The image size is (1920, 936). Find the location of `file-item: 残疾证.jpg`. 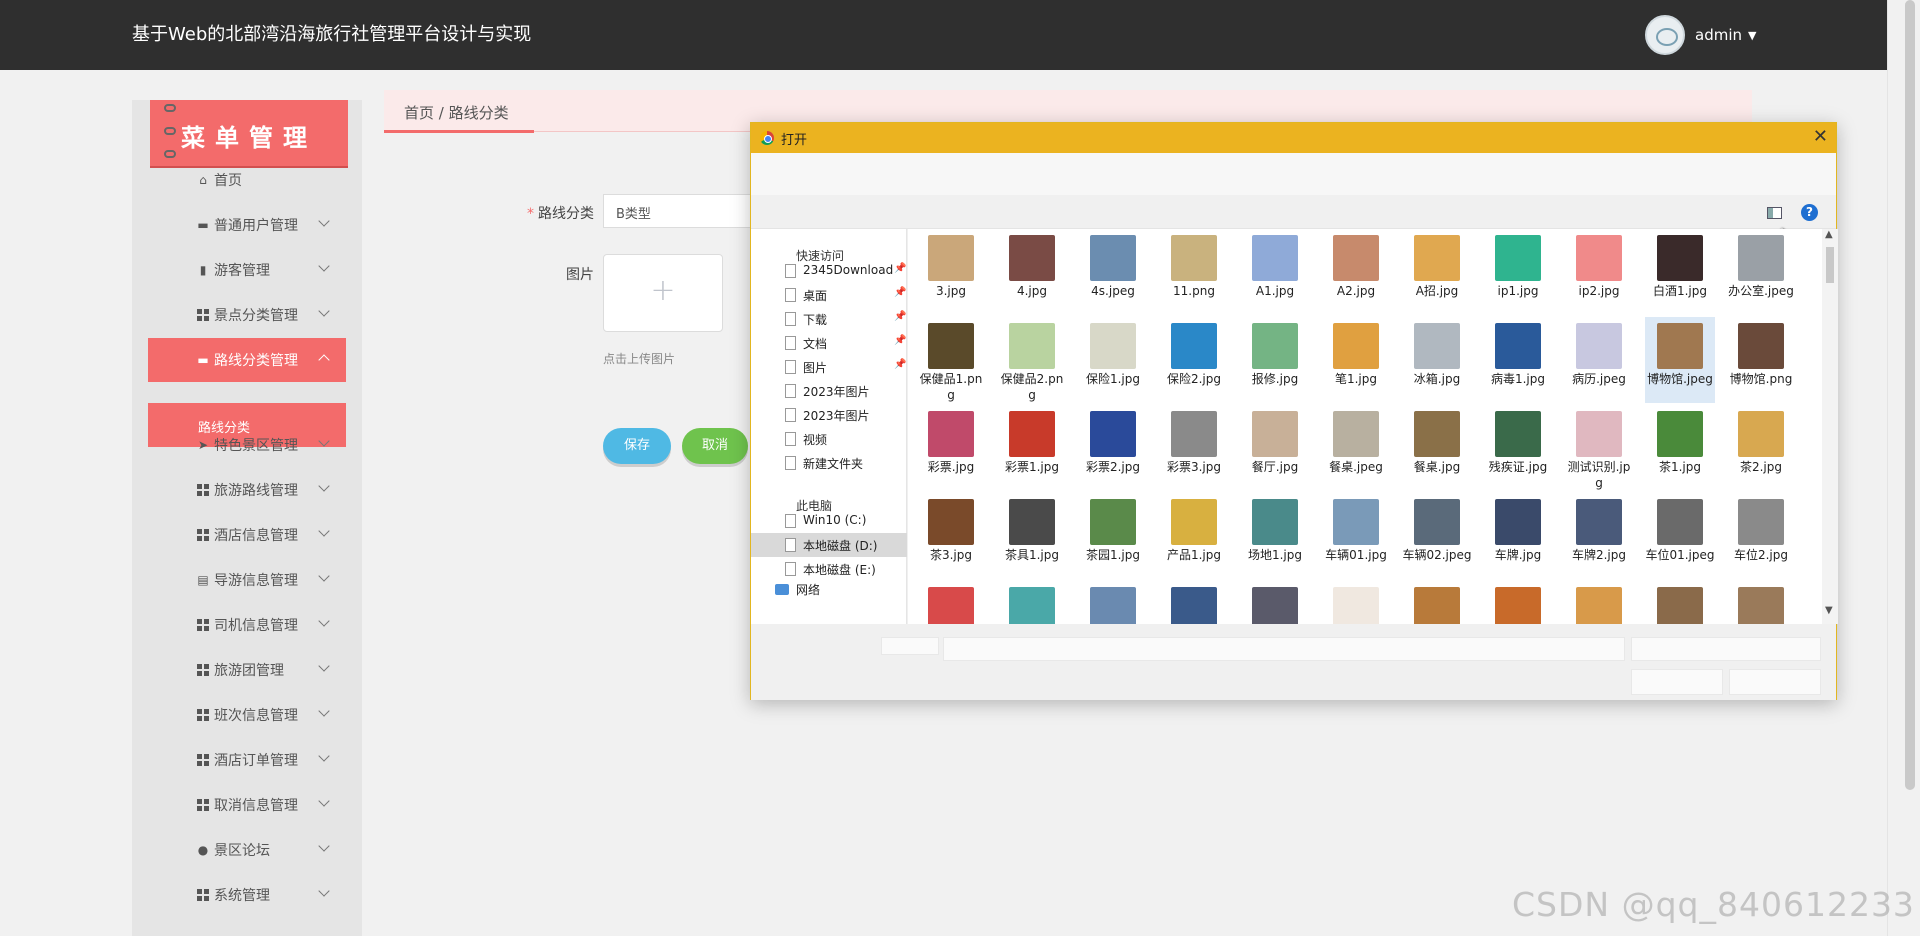

file-item: 残疾证.jpg is located at coordinates (1518, 448).